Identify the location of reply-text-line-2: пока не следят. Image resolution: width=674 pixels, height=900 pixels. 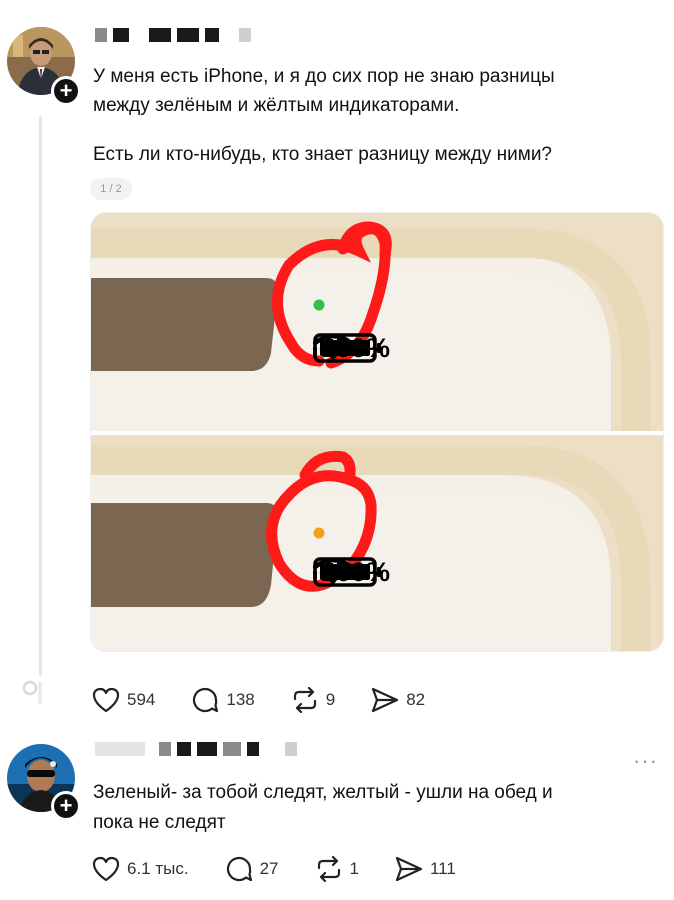
(159, 822).